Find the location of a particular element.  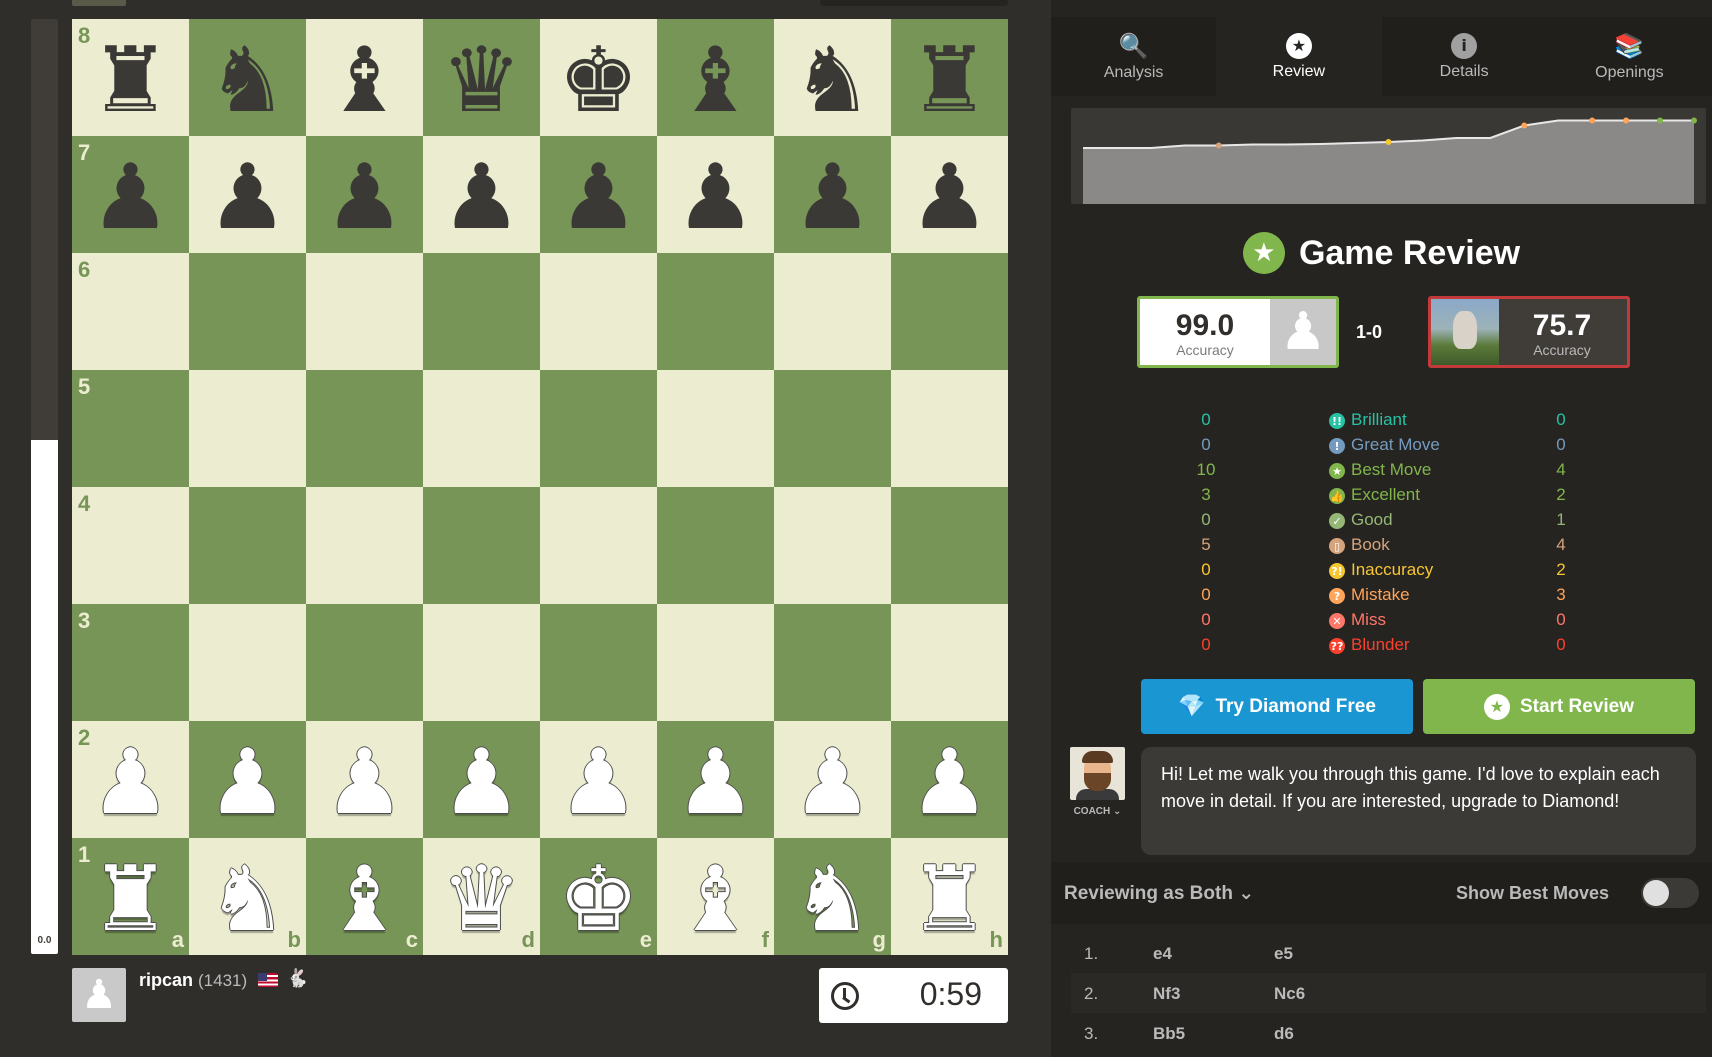

black-queen-piece: ♛ is located at coordinates (481, 80).